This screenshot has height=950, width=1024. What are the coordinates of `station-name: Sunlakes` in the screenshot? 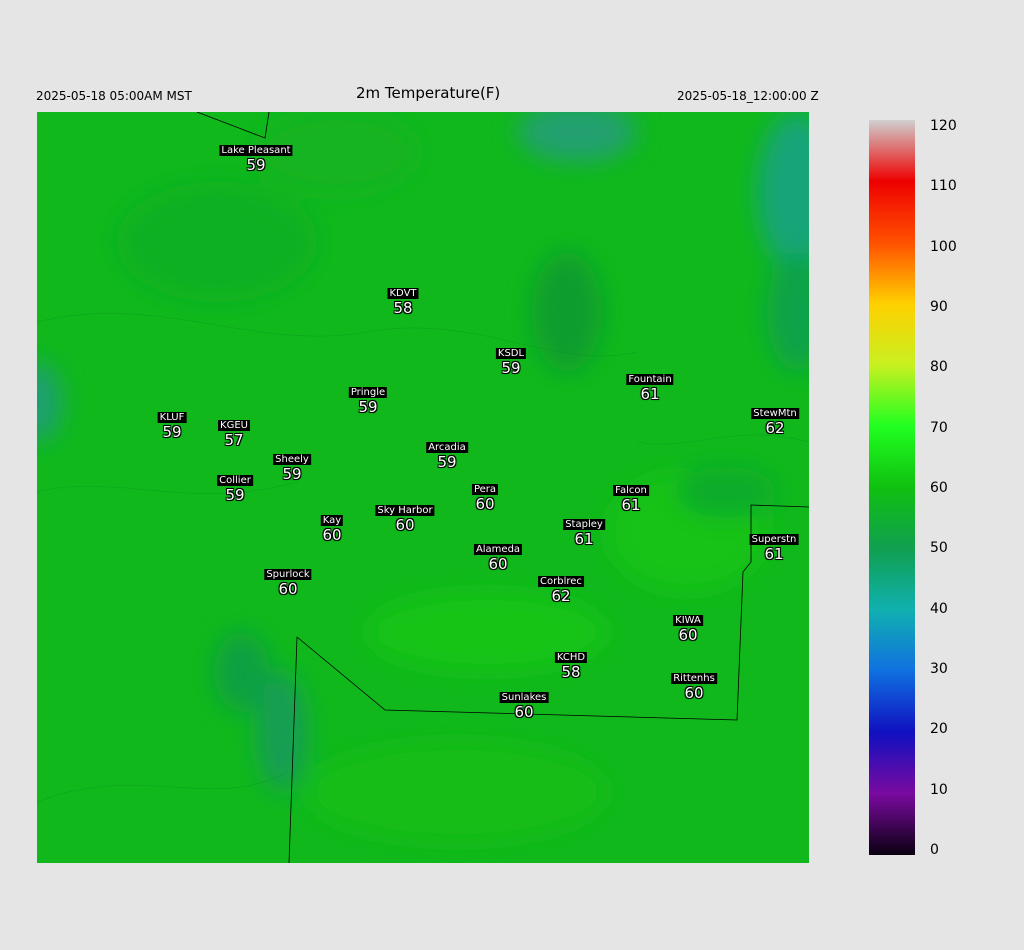 It's located at (524, 697).